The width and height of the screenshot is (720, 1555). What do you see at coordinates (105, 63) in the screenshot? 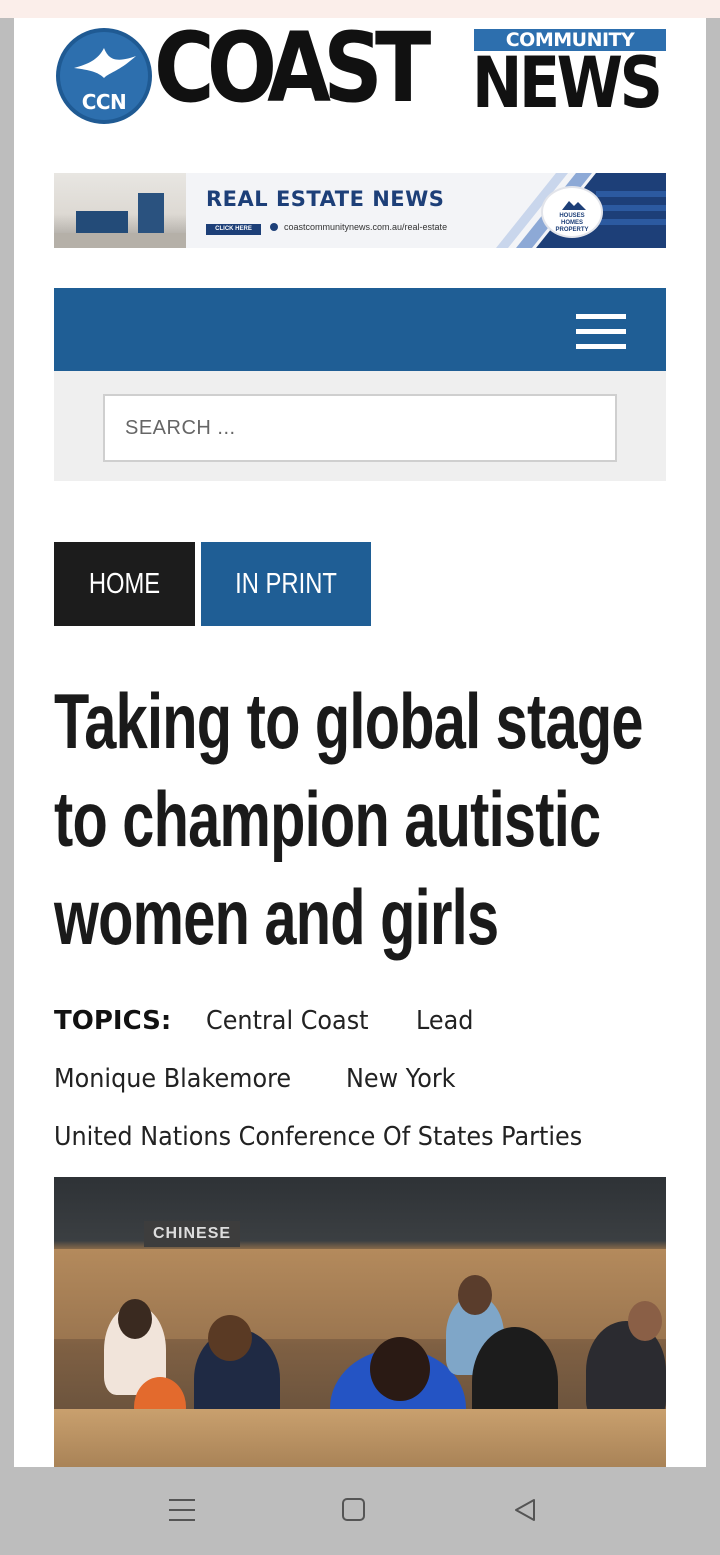
I see `seagull-icon` at bounding box center [105, 63].